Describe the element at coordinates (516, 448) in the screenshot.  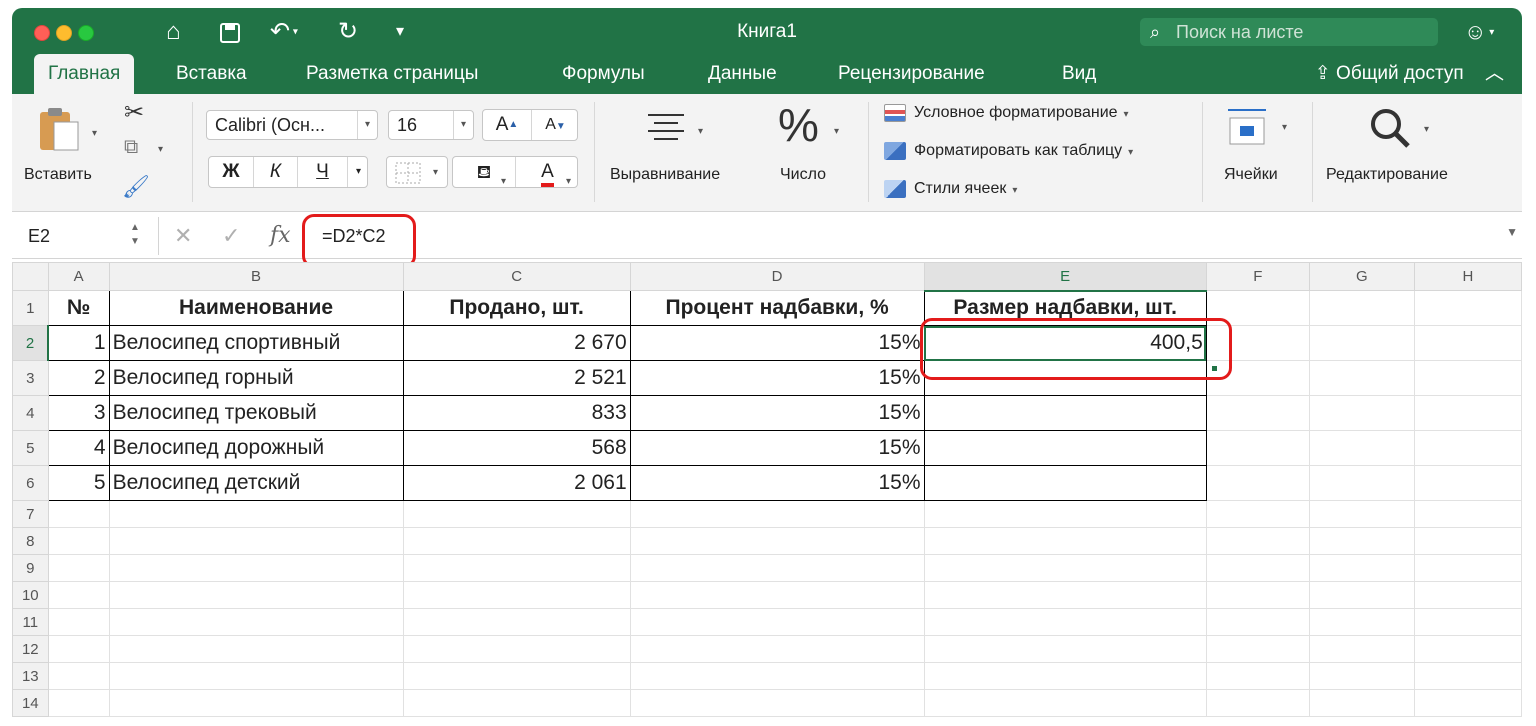
I see `cell: 568` at that location.